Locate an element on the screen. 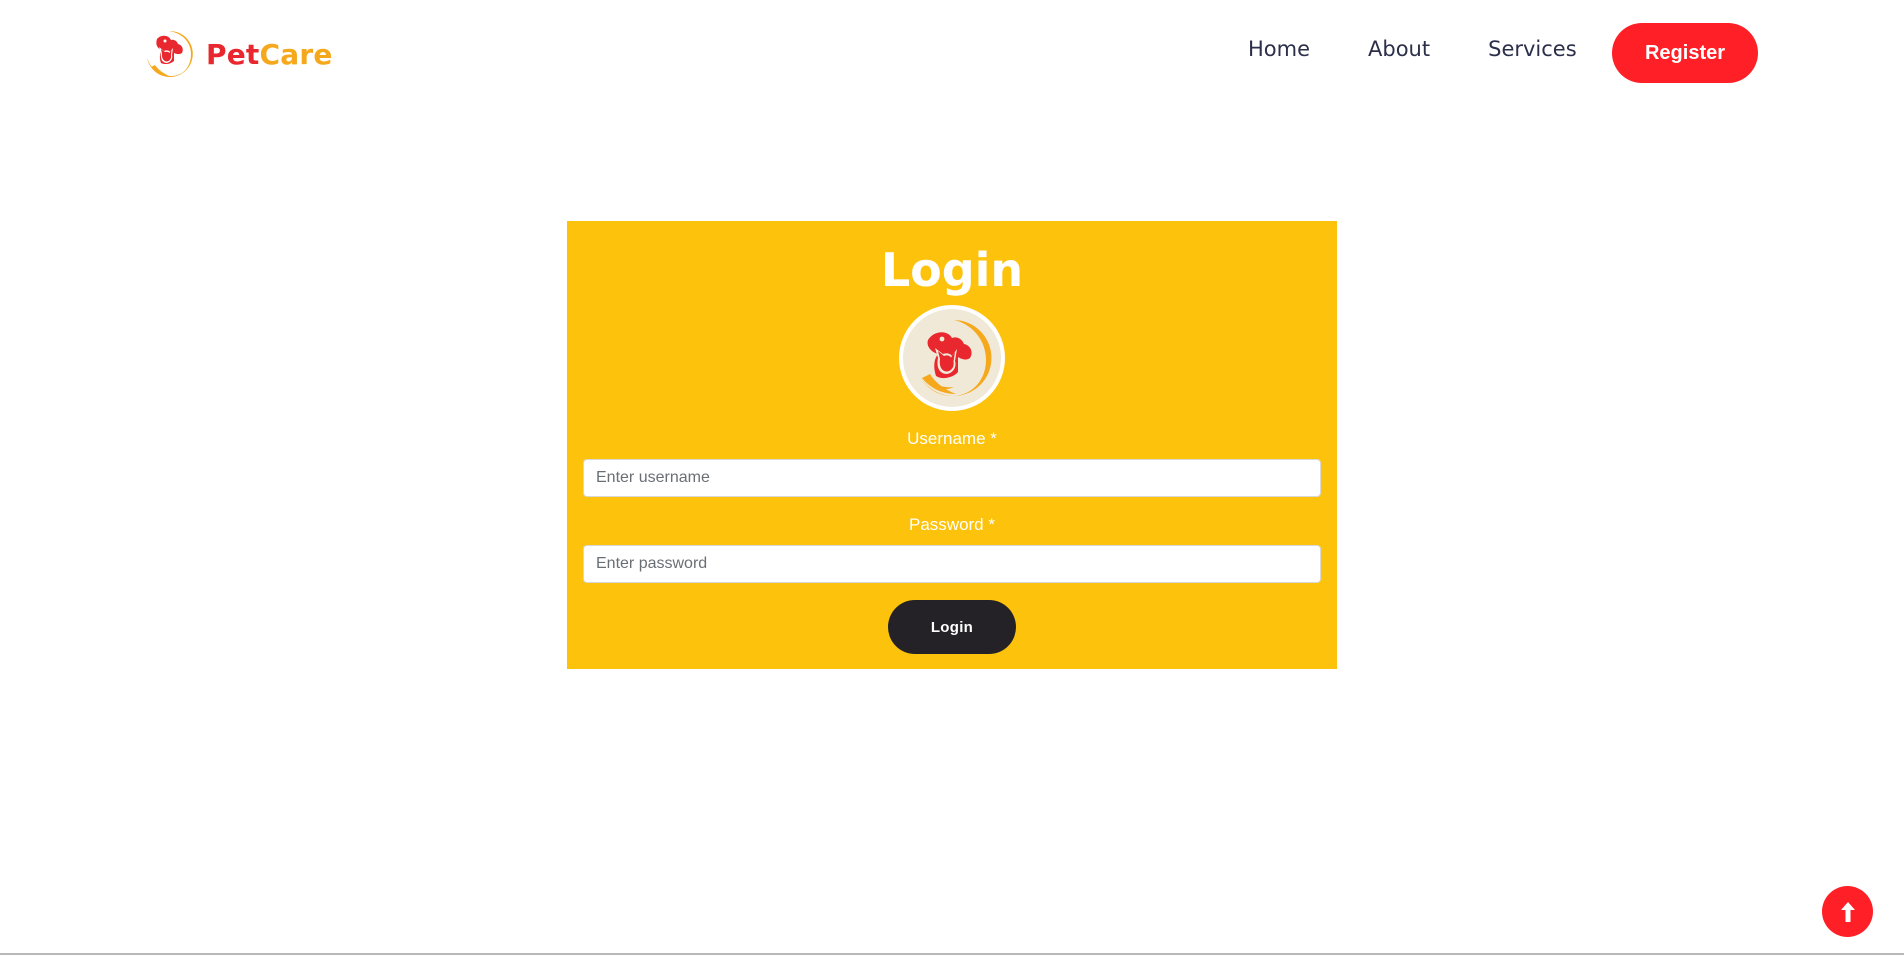 Image resolution: width=1904 pixels, height=955 pixels. login-logo is located at coordinates (952, 358).